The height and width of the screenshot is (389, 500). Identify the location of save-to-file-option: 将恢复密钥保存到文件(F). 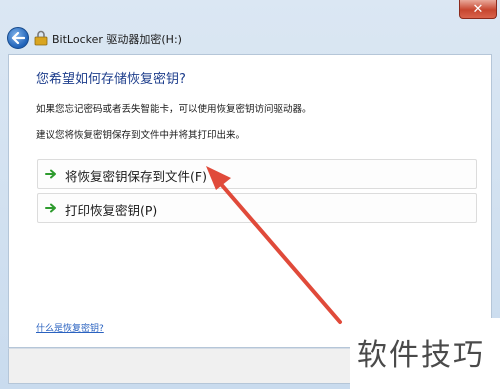
(257, 174).